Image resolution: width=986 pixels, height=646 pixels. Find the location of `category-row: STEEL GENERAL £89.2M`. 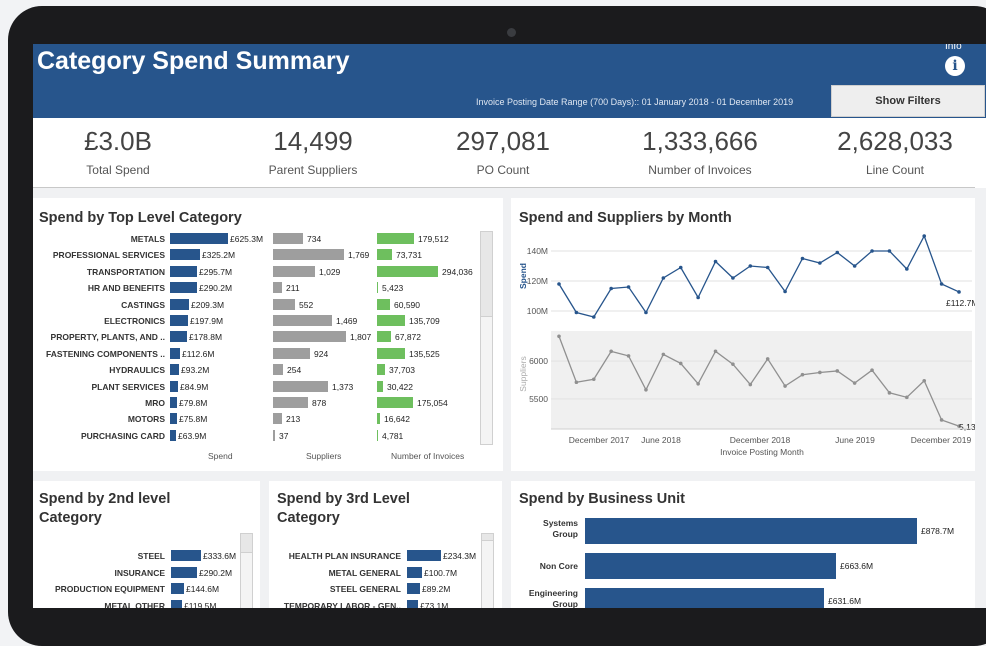

category-row: STEEL GENERAL £89.2M is located at coordinates (384, 589).